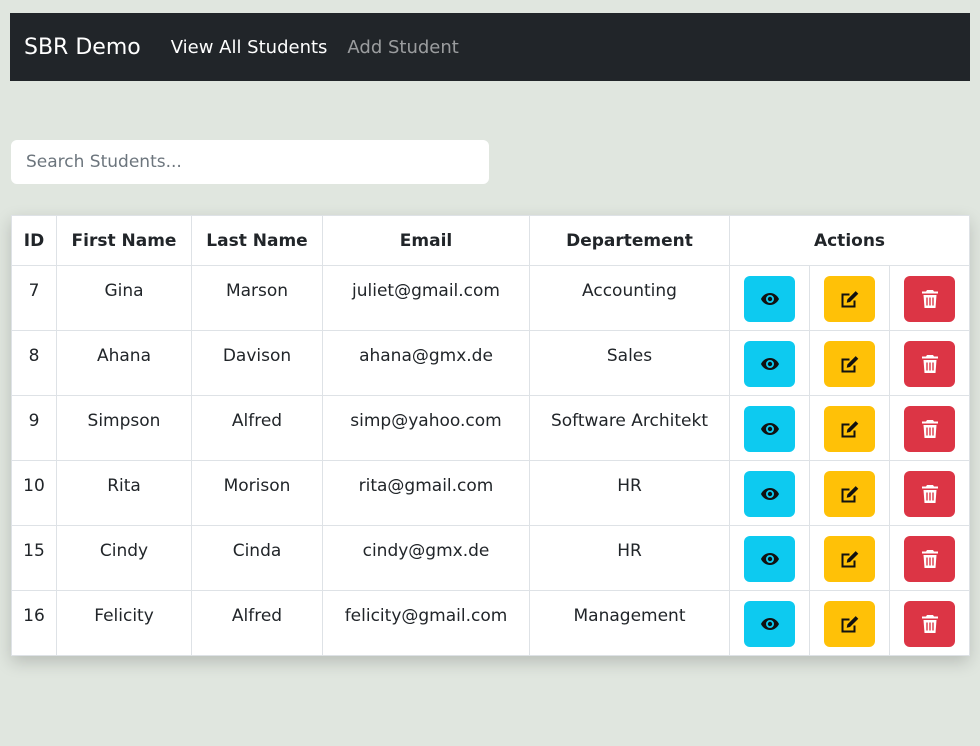 The height and width of the screenshot is (746, 980). What do you see at coordinates (629, 623) in the screenshot?
I see `cell-department: Management` at bounding box center [629, 623].